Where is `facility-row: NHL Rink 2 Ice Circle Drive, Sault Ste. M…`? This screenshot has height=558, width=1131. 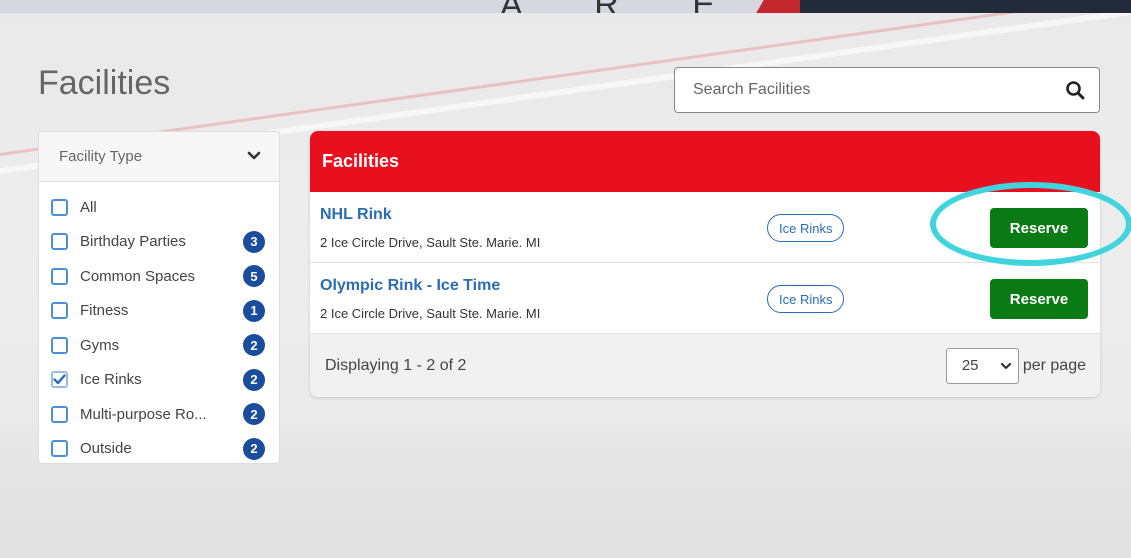
facility-row: NHL Rink 2 Ice Circle Drive, Sault Ste. M… is located at coordinates (705, 227).